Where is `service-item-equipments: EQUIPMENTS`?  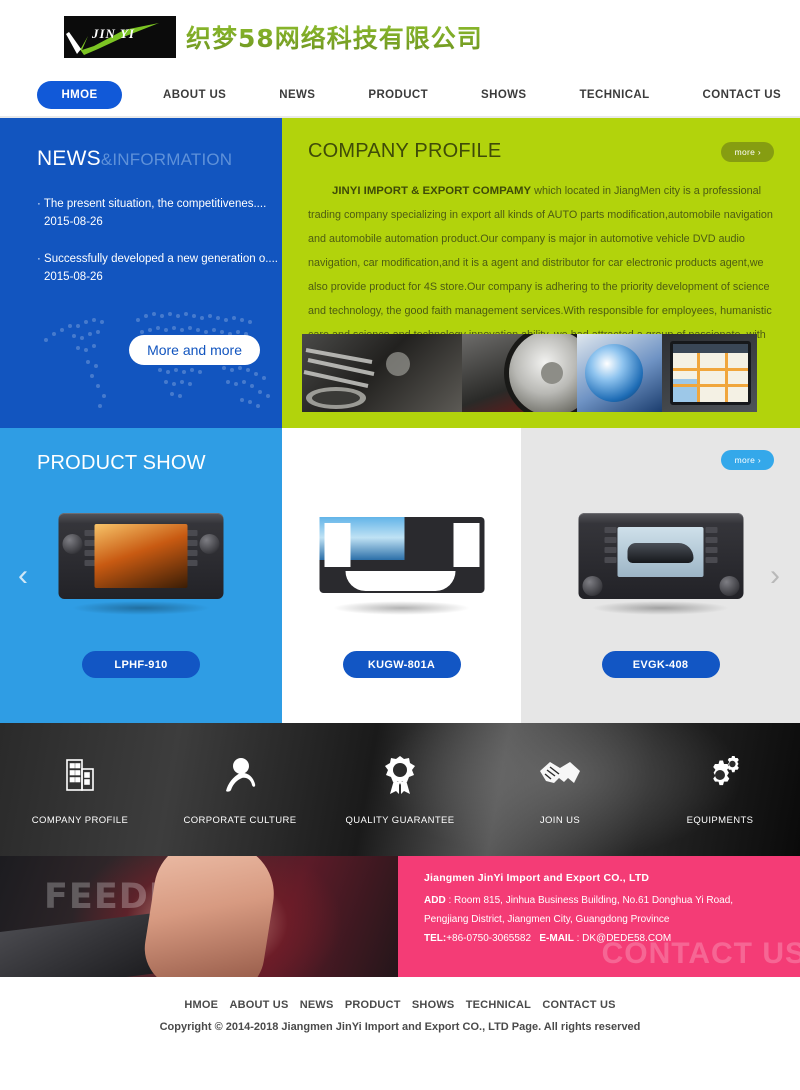
service-item-equipments: EQUIPMENTS is located at coordinates (720, 789).